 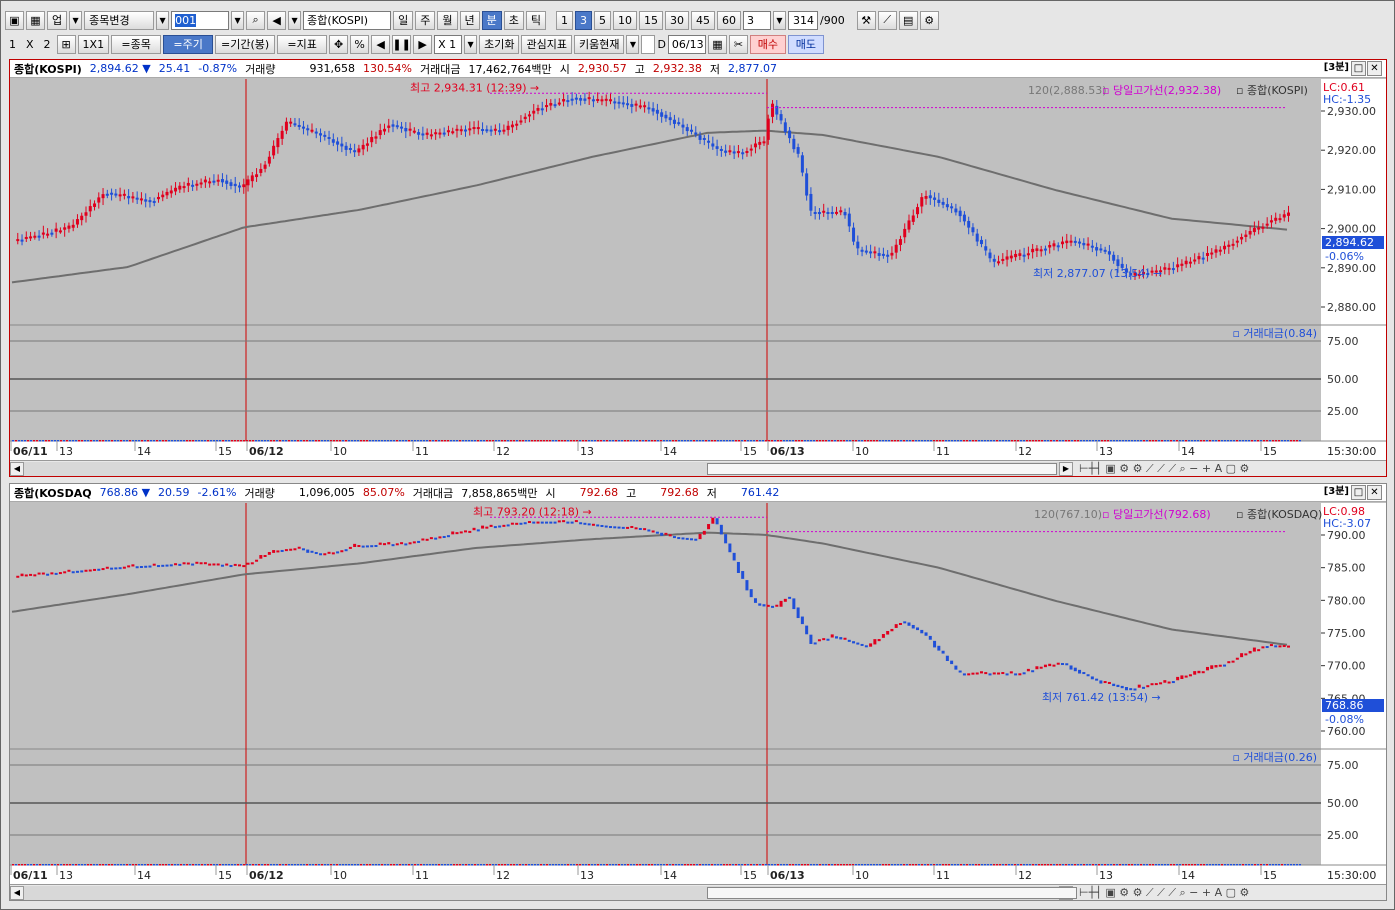 What do you see at coordinates (448, 44) in the screenshot?
I see `zoom-input: X 1` at bounding box center [448, 44].